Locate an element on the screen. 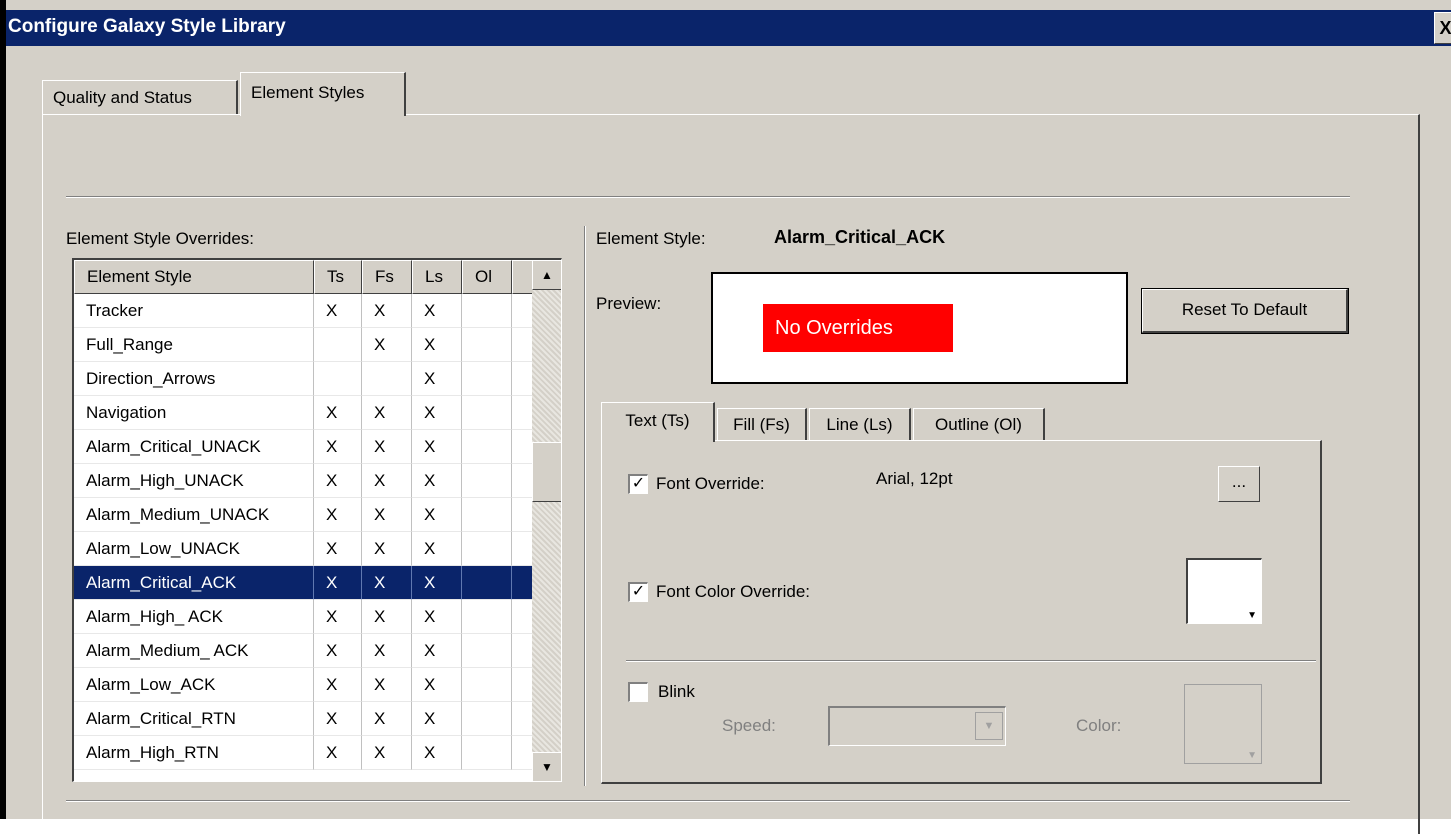  table-row: Alarm_Critical_RTN X X X is located at coordinates (304, 719).